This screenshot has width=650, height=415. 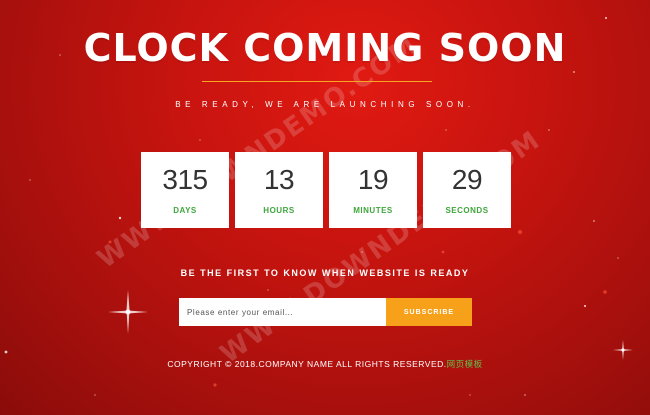 I want to click on countdown-minutes-label: MINUTES, so click(x=373, y=210).